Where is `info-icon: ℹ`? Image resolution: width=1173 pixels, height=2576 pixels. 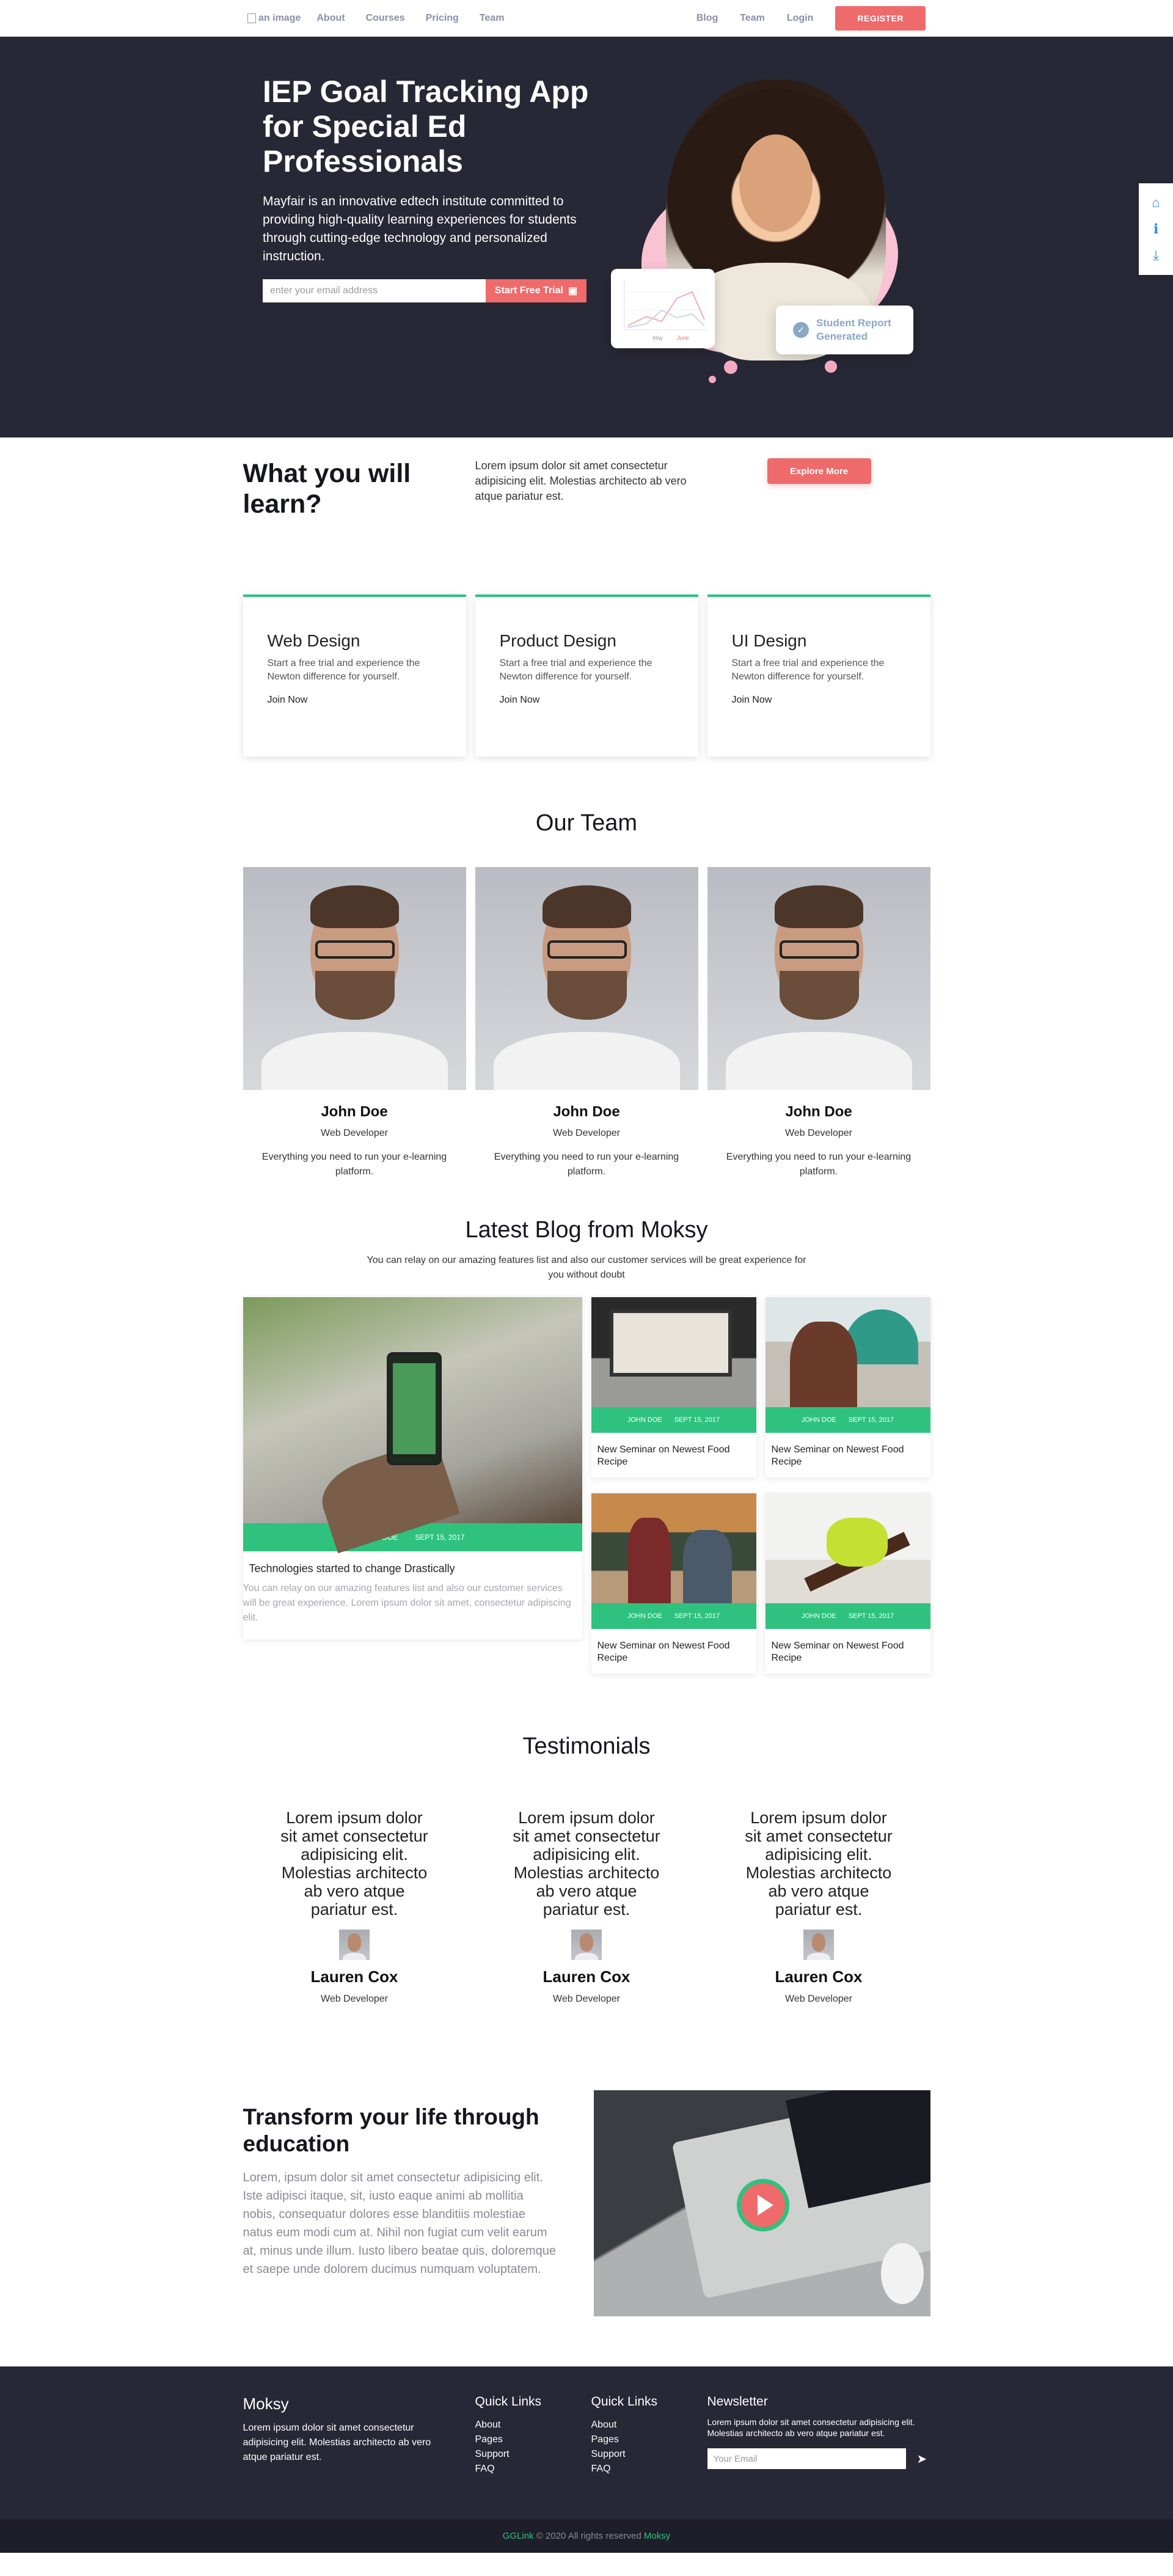 info-icon: ℹ is located at coordinates (1155, 229).